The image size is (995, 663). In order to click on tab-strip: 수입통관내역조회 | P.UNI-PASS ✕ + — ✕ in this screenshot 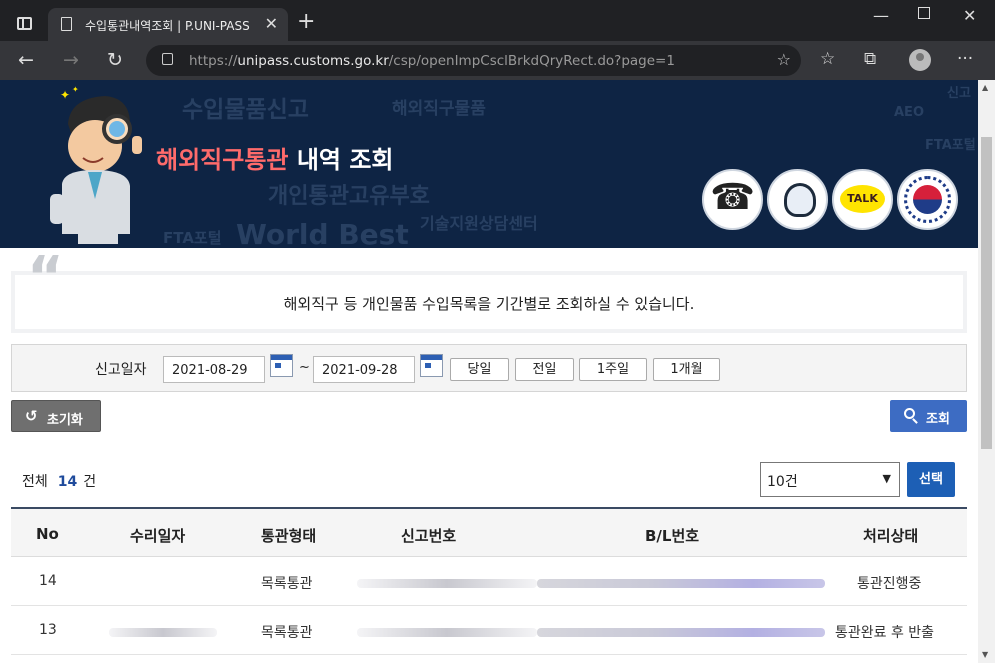, I will do `click(497, 20)`.